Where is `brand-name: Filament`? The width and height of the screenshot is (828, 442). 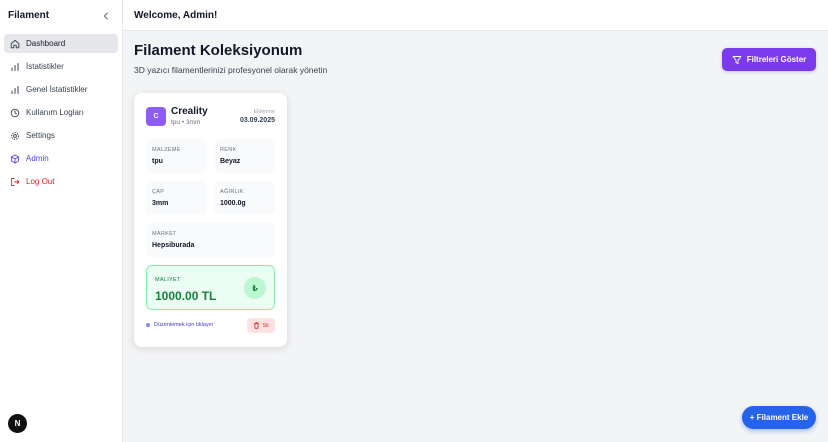 brand-name: Filament is located at coordinates (29, 15).